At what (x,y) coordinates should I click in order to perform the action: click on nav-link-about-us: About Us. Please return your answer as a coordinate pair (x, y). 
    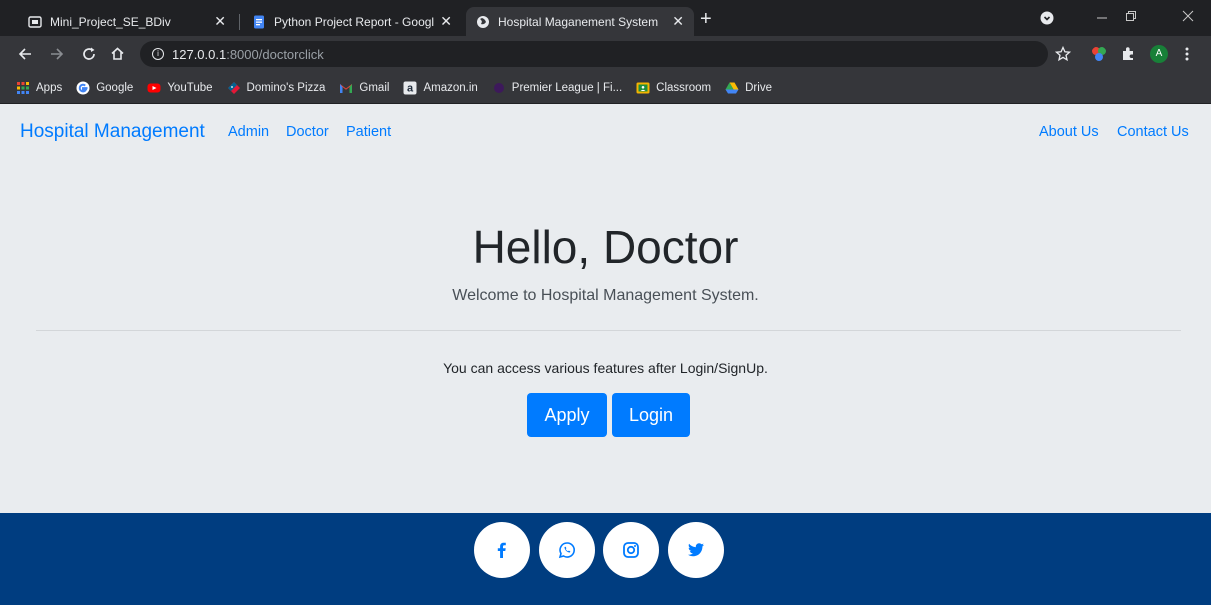
    Looking at the image, I should click on (1069, 132).